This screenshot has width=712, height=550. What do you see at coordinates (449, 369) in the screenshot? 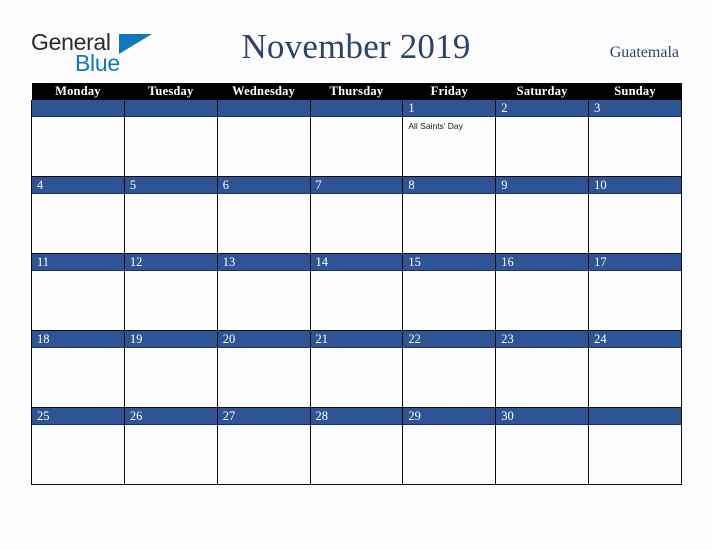
I see `calendar-day-cell: 22` at bounding box center [449, 369].